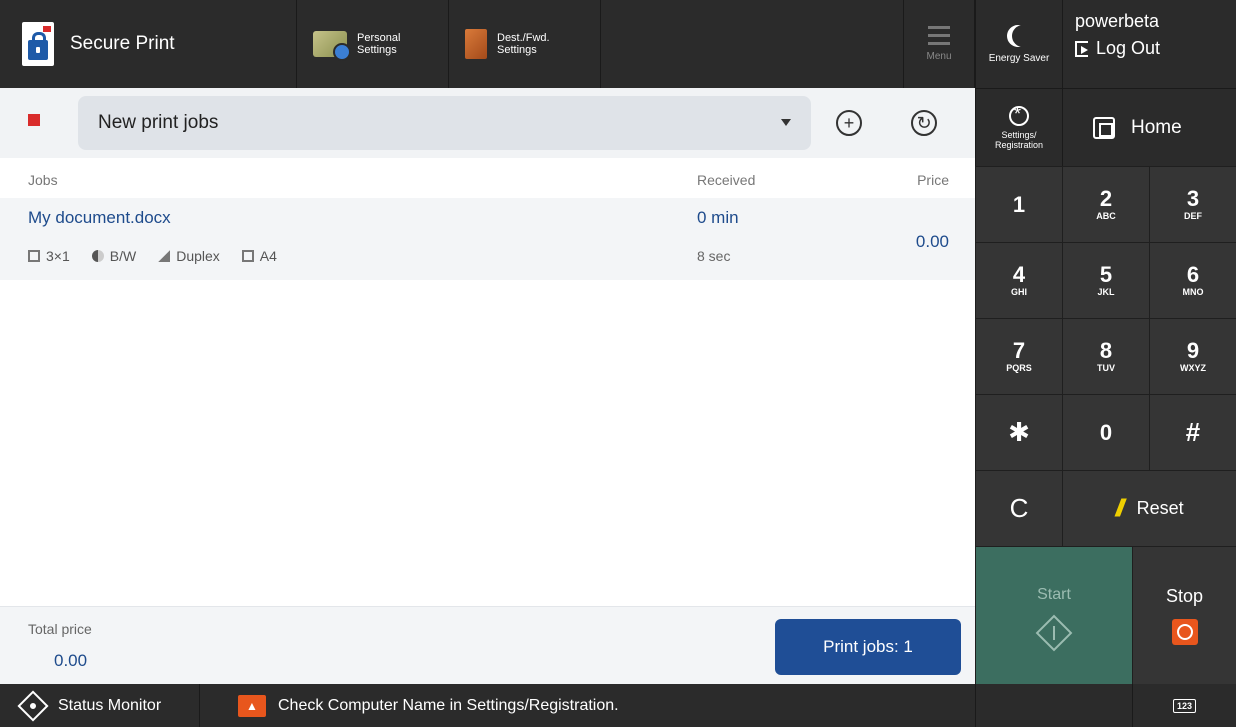 The width and height of the screenshot is (1236, 727). I want to click on reset-button: // Reset, so click(1149, 508).